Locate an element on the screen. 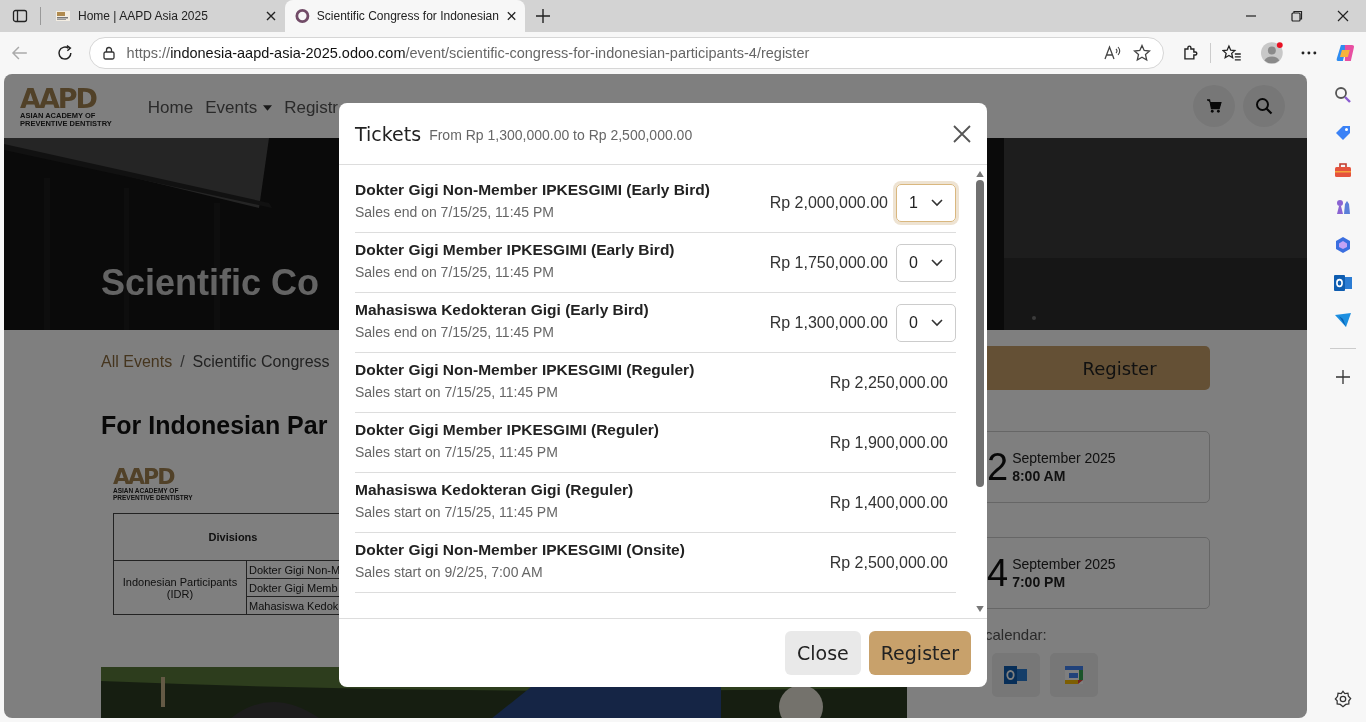 The height and width of the screenshot is (722, 1366). address-bar: https://indonesia-aapd-asia-2025.odoo.com/event/scientific-congress-for-indonesian-participants-4/register is located at coordinates (626, 53).